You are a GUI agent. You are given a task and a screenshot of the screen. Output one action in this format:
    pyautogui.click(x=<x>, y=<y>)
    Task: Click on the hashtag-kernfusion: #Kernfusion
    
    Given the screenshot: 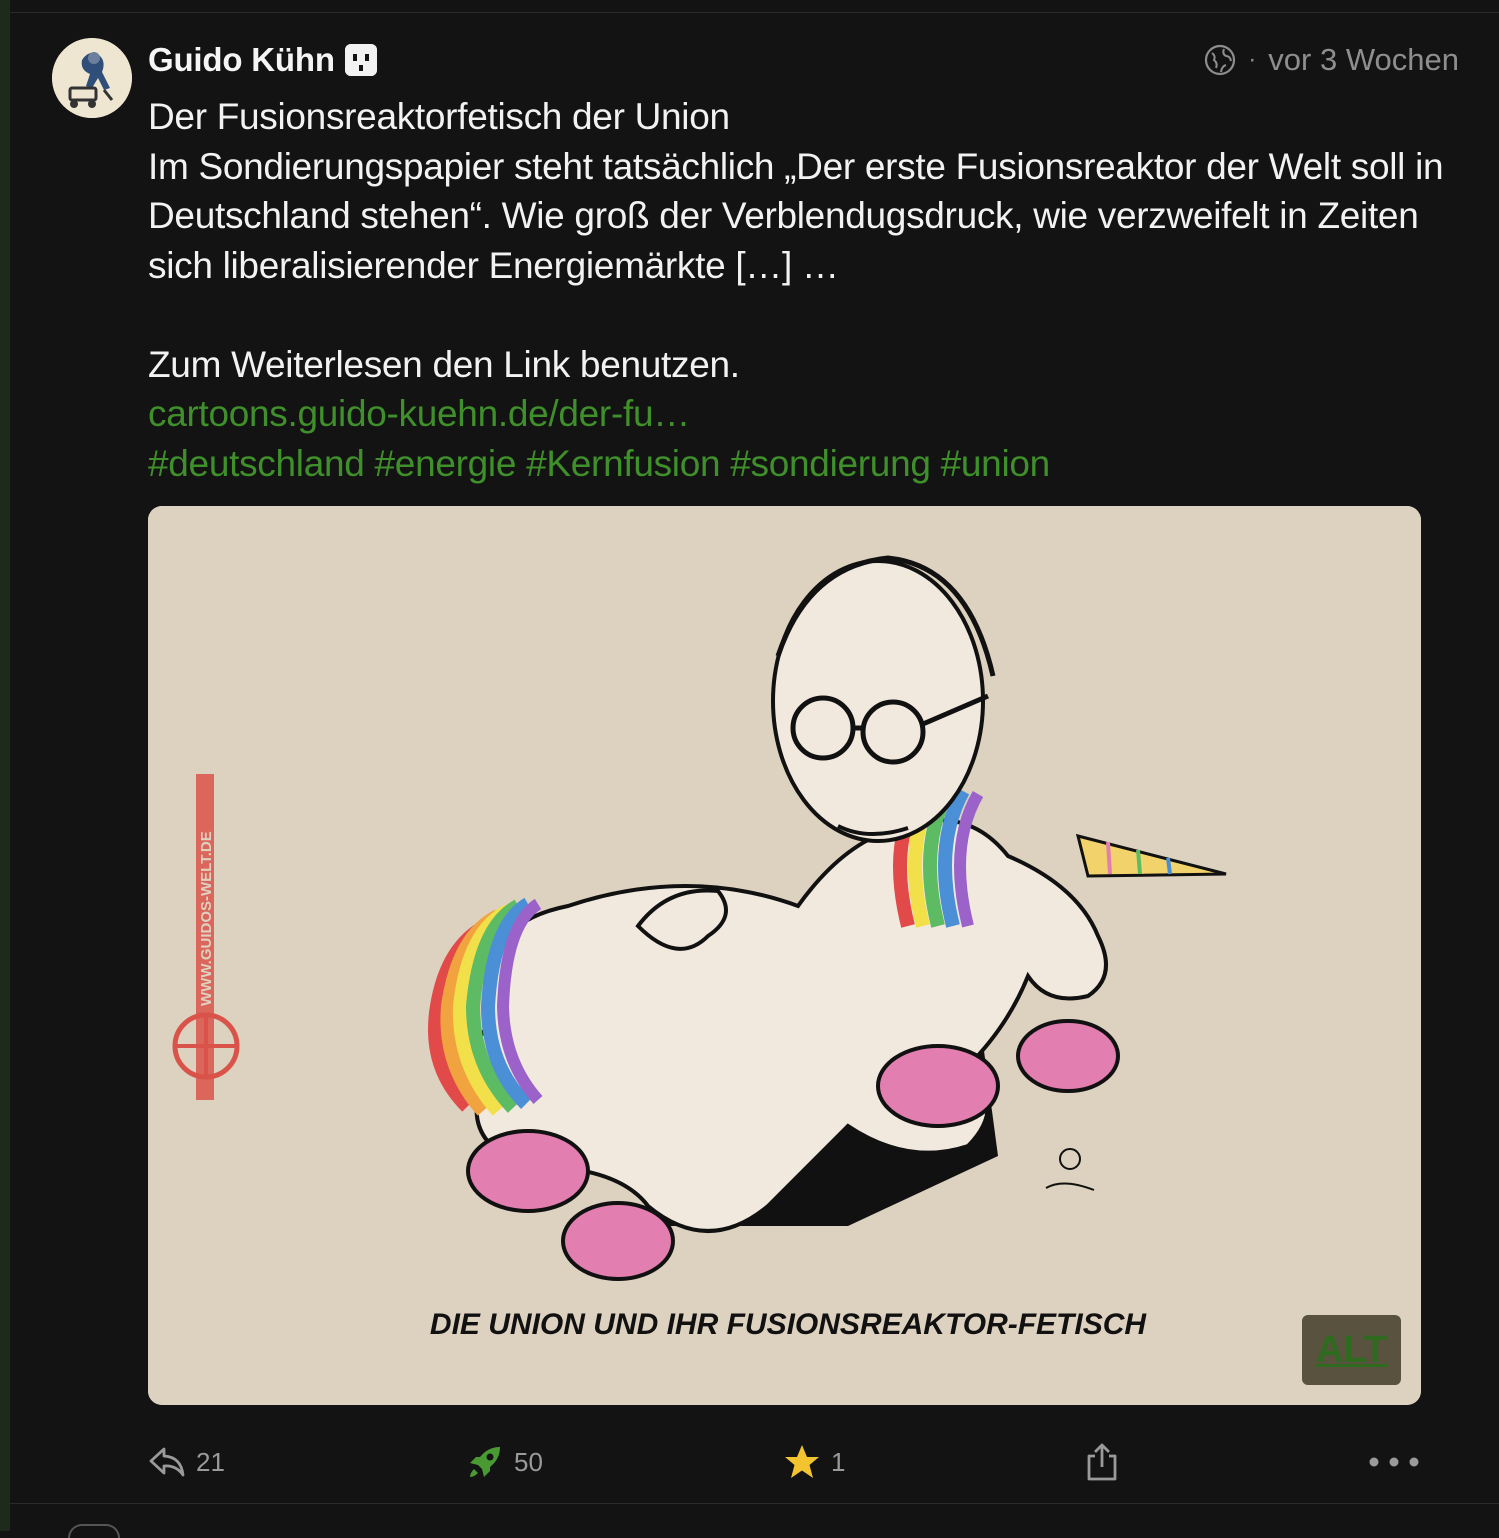 What is the action you would take?
    pyautogui.click(x=623, y=463)
    